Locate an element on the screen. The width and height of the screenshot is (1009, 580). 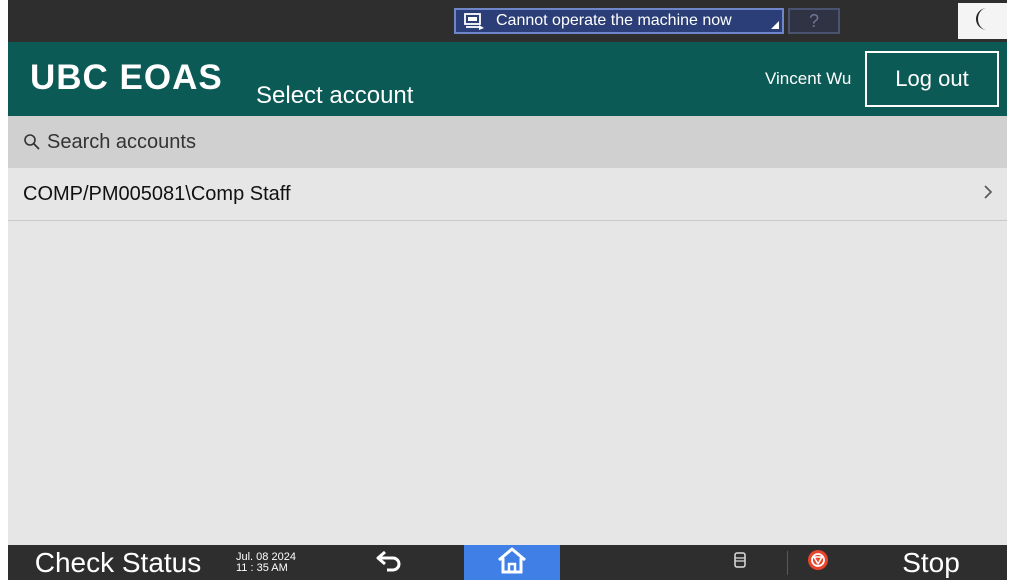
divider is located at coordinates (787, 563).